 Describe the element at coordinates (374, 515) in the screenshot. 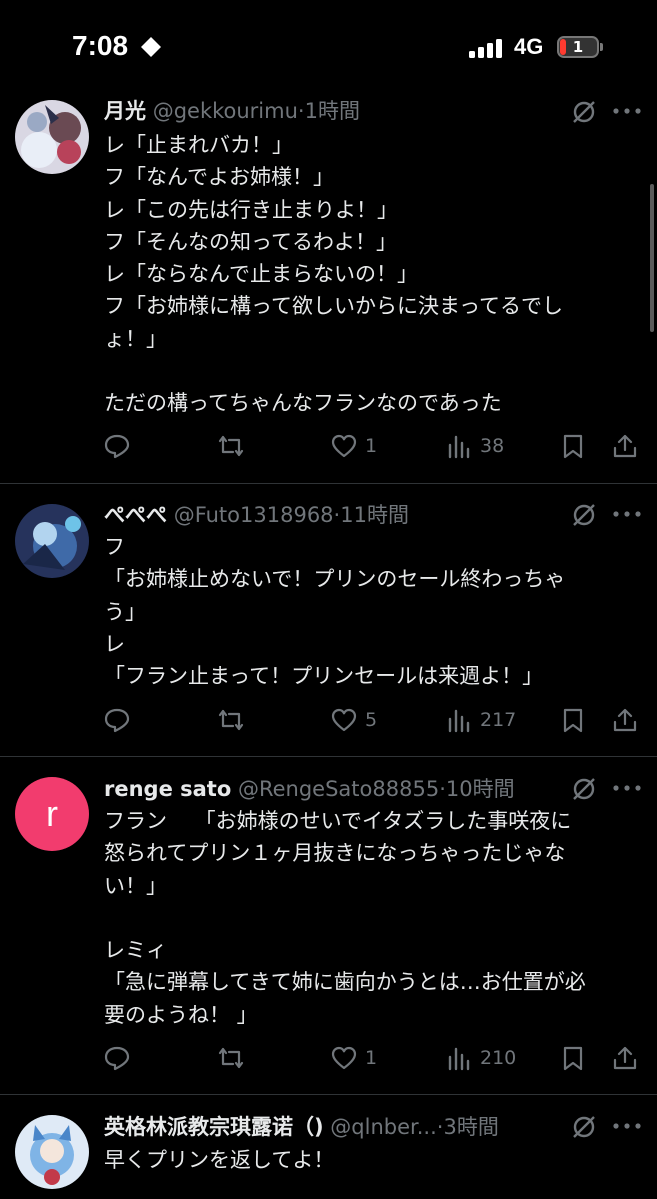

I see `post-time: 11時間` at that location.